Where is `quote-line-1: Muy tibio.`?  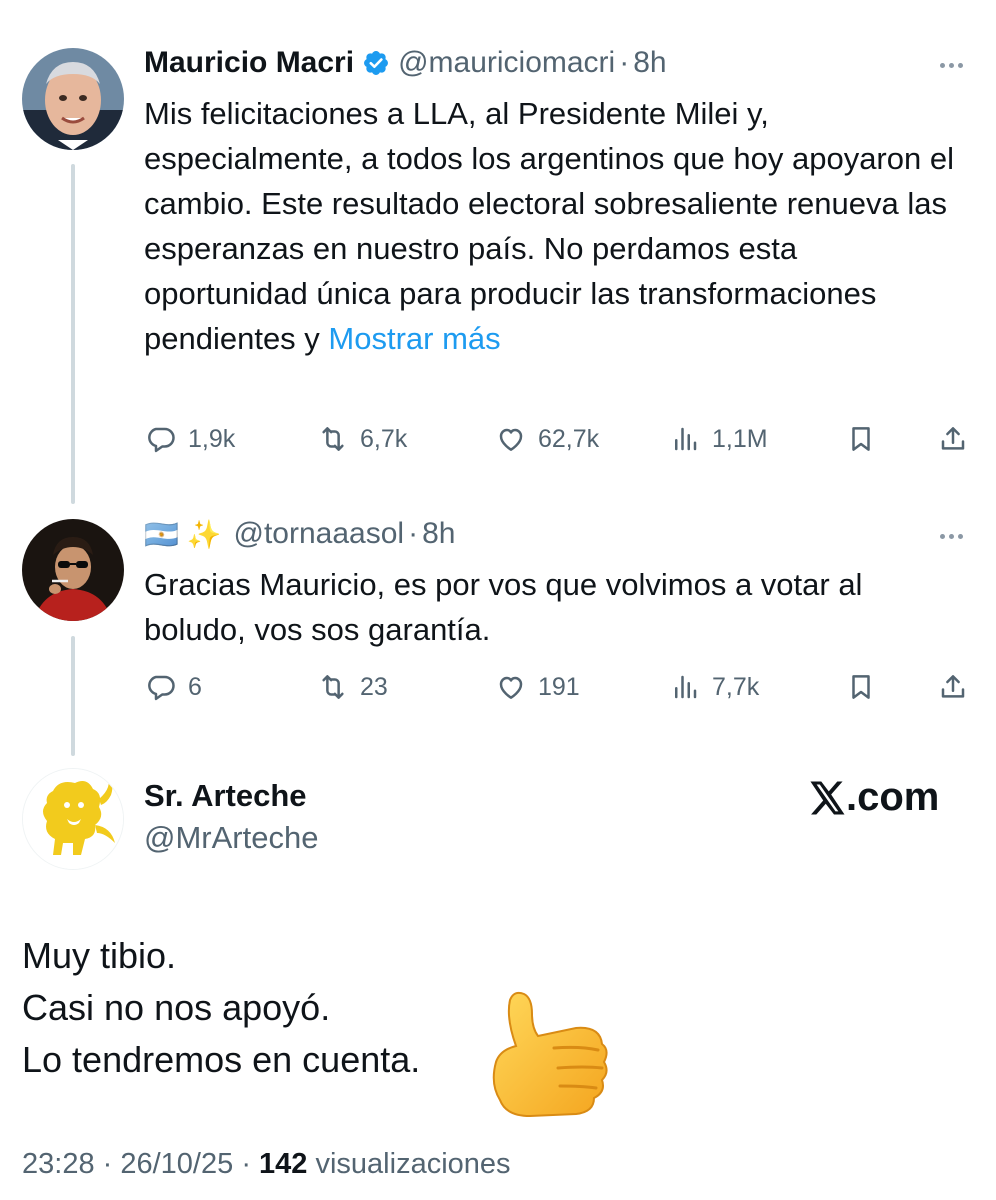
quote-line-1: Muy tibio. is located at coordinates (99, 955).